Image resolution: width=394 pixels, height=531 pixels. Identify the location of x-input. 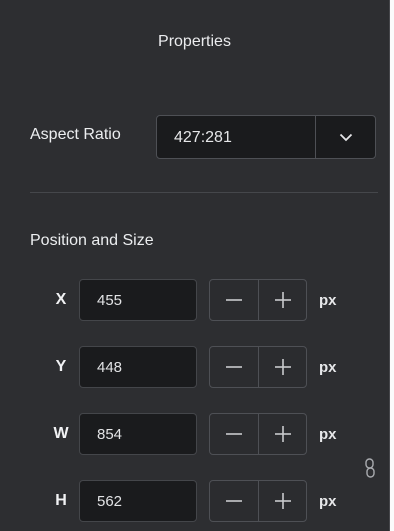
(138, 300).